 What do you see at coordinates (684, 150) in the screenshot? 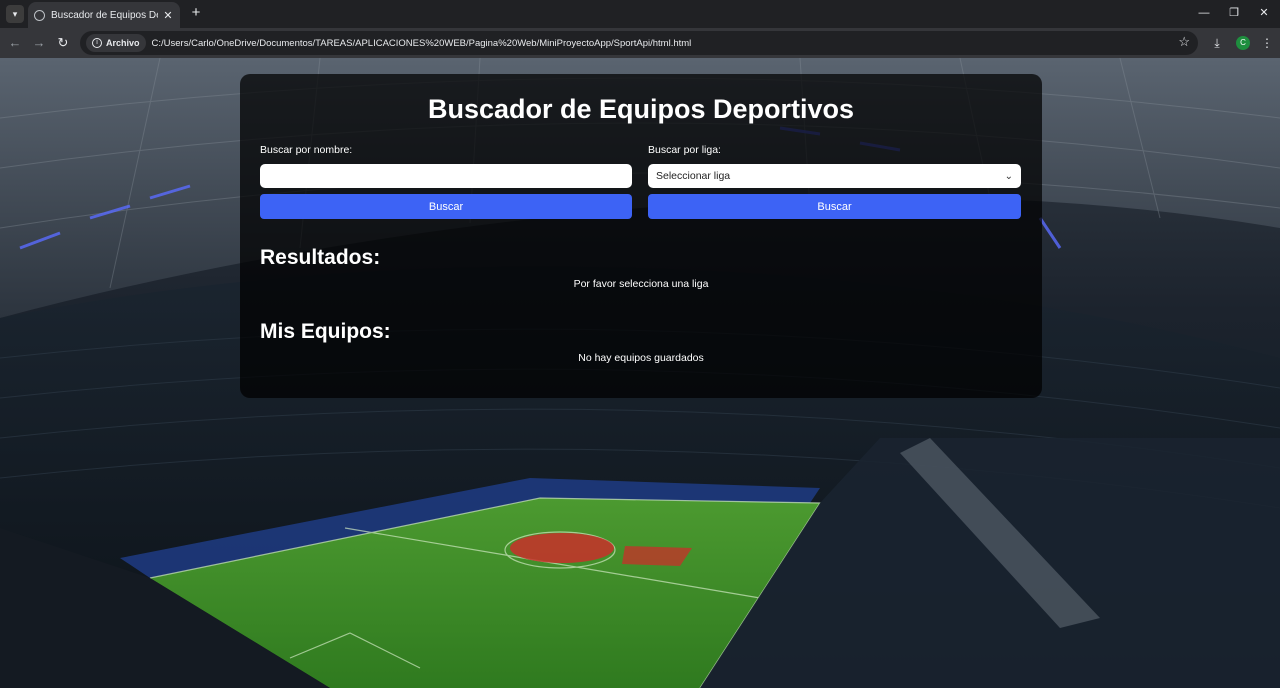
I see `search-league-label: Buscar por liga:` at bounding box center [684, 150].